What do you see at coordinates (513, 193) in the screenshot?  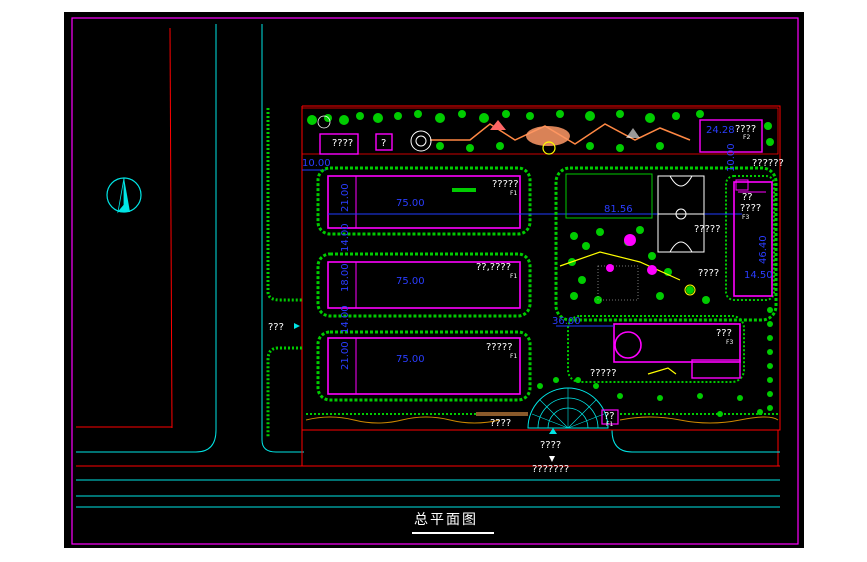 I see `building-1-floor: F1` at bounding box center [513, 193].